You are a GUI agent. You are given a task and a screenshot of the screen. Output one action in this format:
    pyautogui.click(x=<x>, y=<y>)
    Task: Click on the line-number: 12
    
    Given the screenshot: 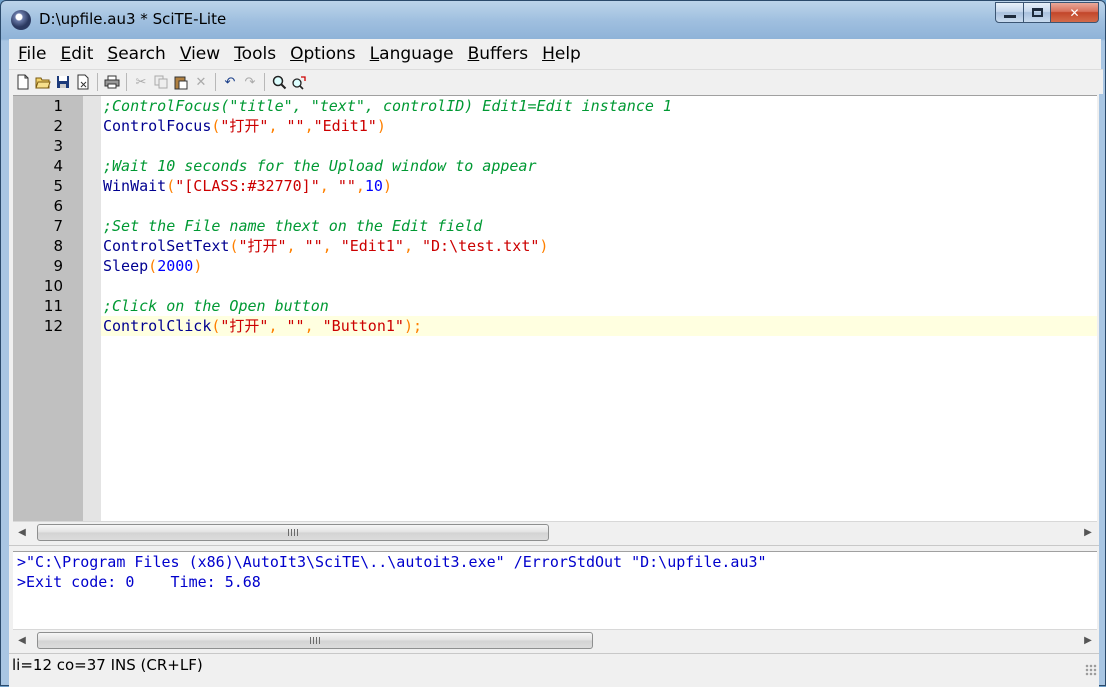 What is the action you would take?
    pyautogui.click(x=53, y=326)
    